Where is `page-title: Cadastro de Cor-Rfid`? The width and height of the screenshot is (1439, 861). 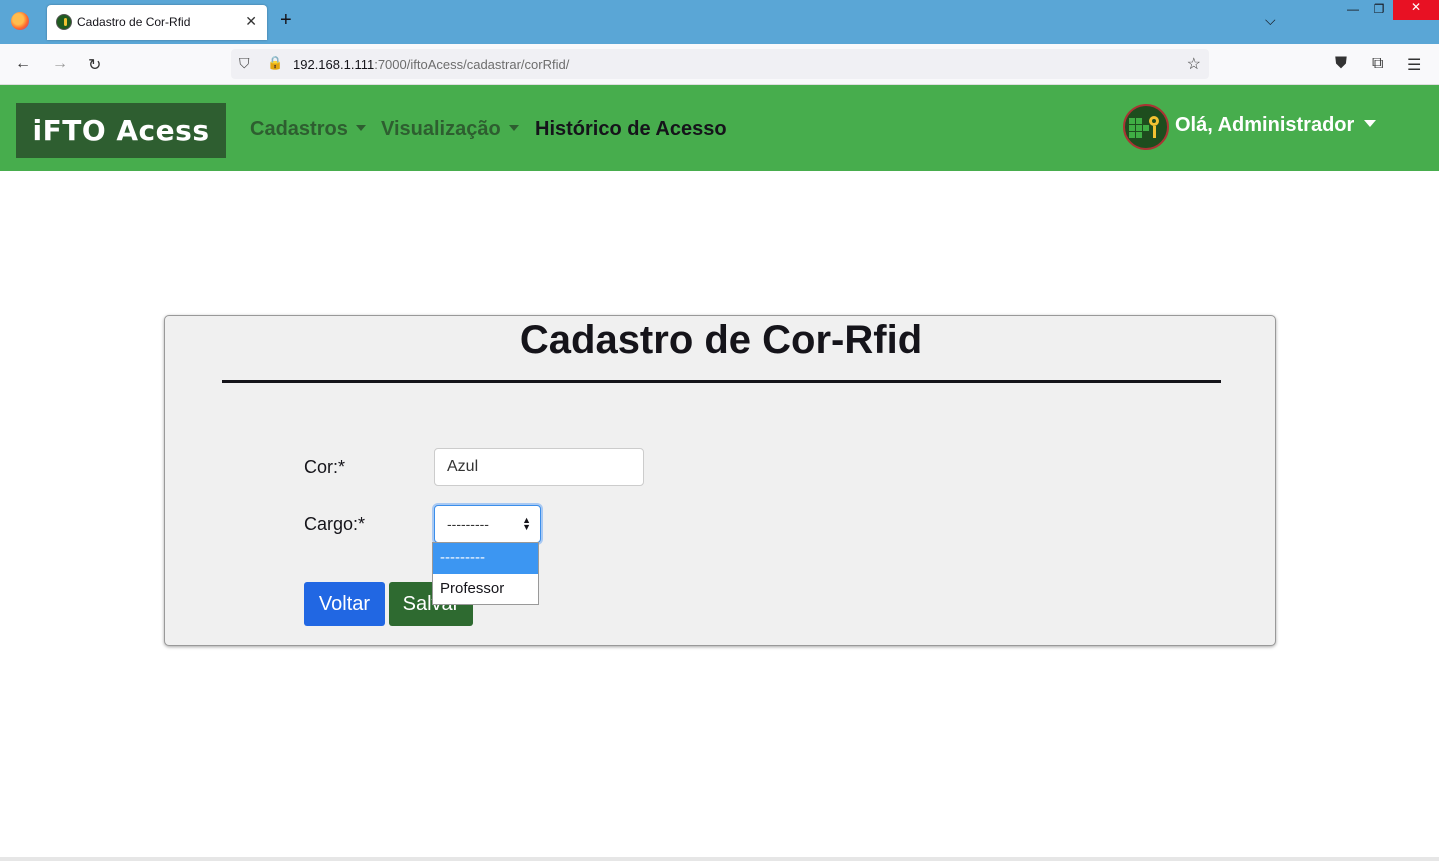 page-title: Cadastro de Cor-Rfid is located at coordinates (721, 340).